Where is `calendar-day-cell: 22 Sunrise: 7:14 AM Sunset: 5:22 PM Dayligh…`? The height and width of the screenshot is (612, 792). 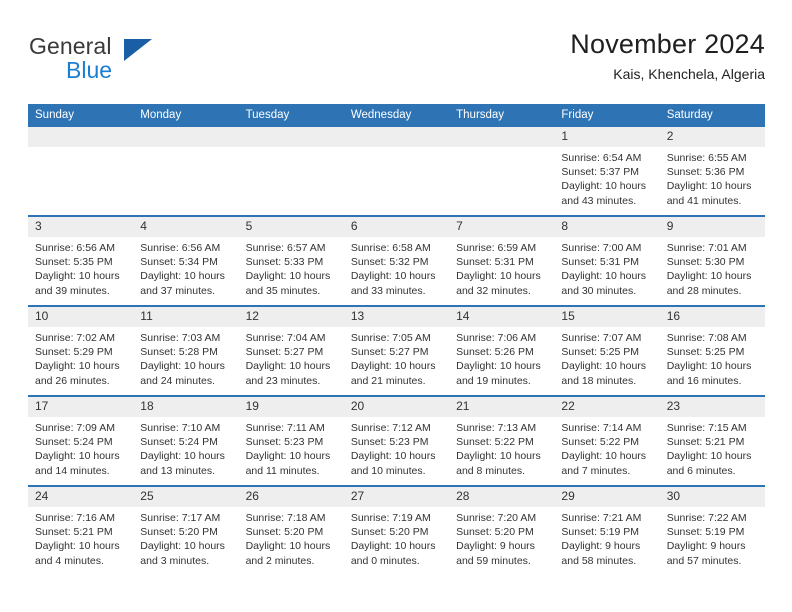
calendar-day-cell: 22 Sunrise: 7:14 AM Sunset: 5:22 PM Dayligh… is located at coordinates (607, 440).